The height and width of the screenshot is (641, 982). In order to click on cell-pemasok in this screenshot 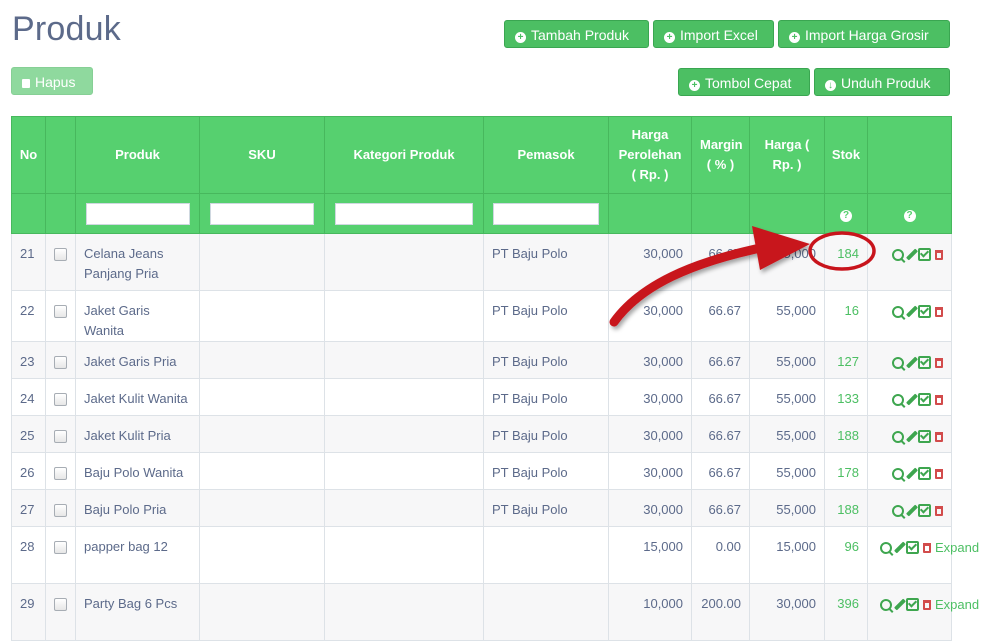, I will do `click(546, 555)`.